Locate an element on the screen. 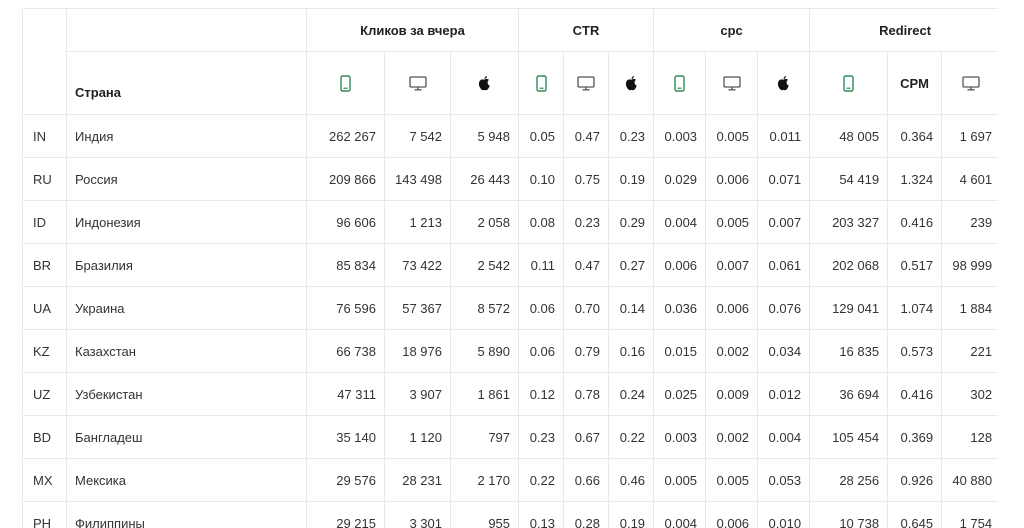 This screenshot has height=528, width=1024. clicks-group-header: Кликов за вчера is located at coordinates (412, 30).